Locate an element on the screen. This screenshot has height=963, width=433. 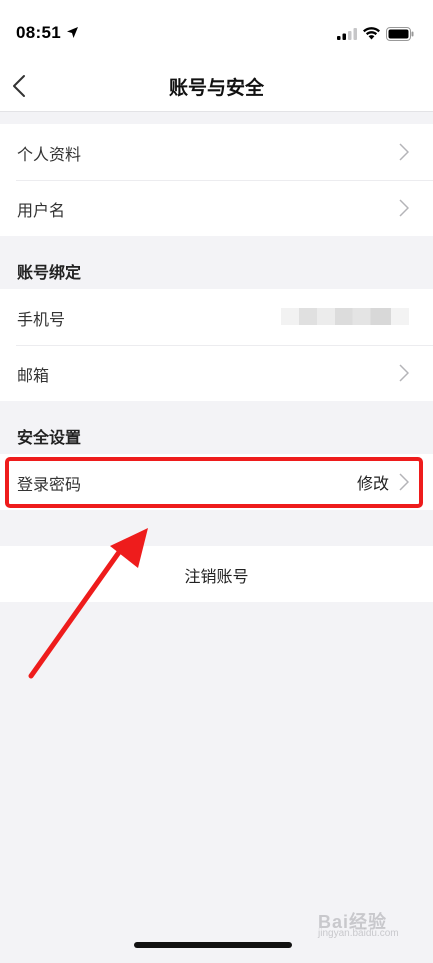
status-bar: 08:51 is located at coordinates (216, 30).